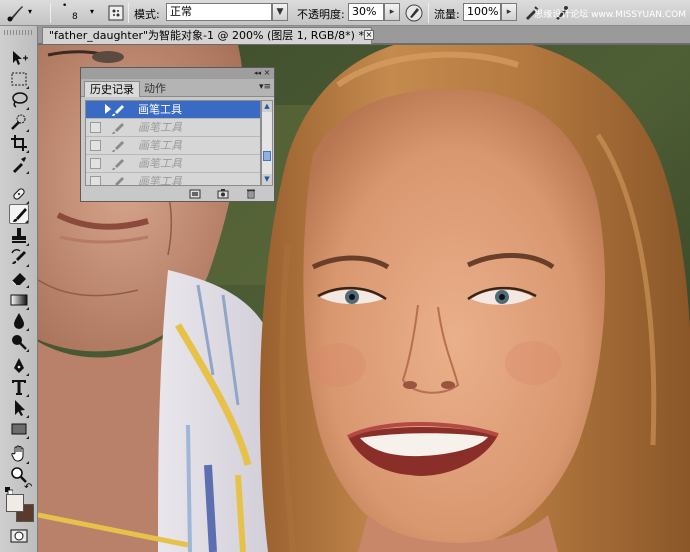  Describe the element at coordinates (19, 408) in the screenshot. I see `path-selection-tool-icon` at that location.